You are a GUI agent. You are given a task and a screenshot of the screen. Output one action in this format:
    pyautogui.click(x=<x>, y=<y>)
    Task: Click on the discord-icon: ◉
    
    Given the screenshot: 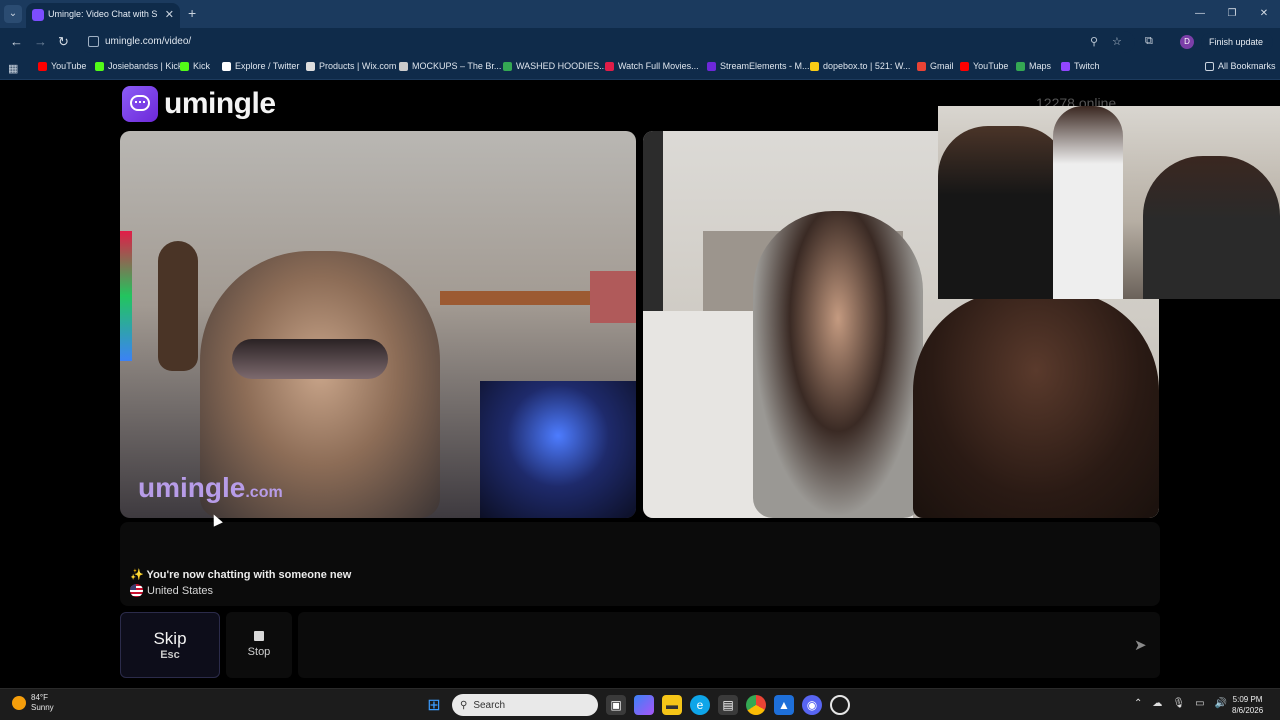 What is the action you would take?
    pyautogui.click(x=812, y=705)
    